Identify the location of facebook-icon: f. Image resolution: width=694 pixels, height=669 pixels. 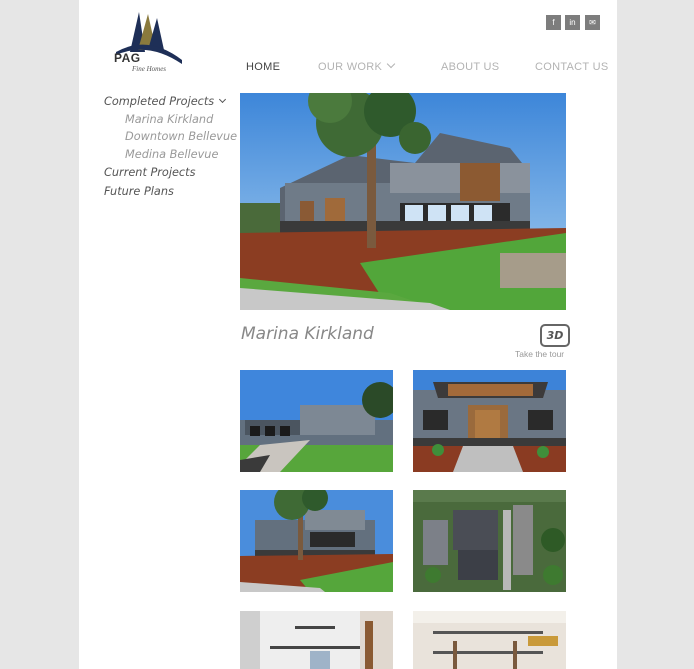
(553, 22).